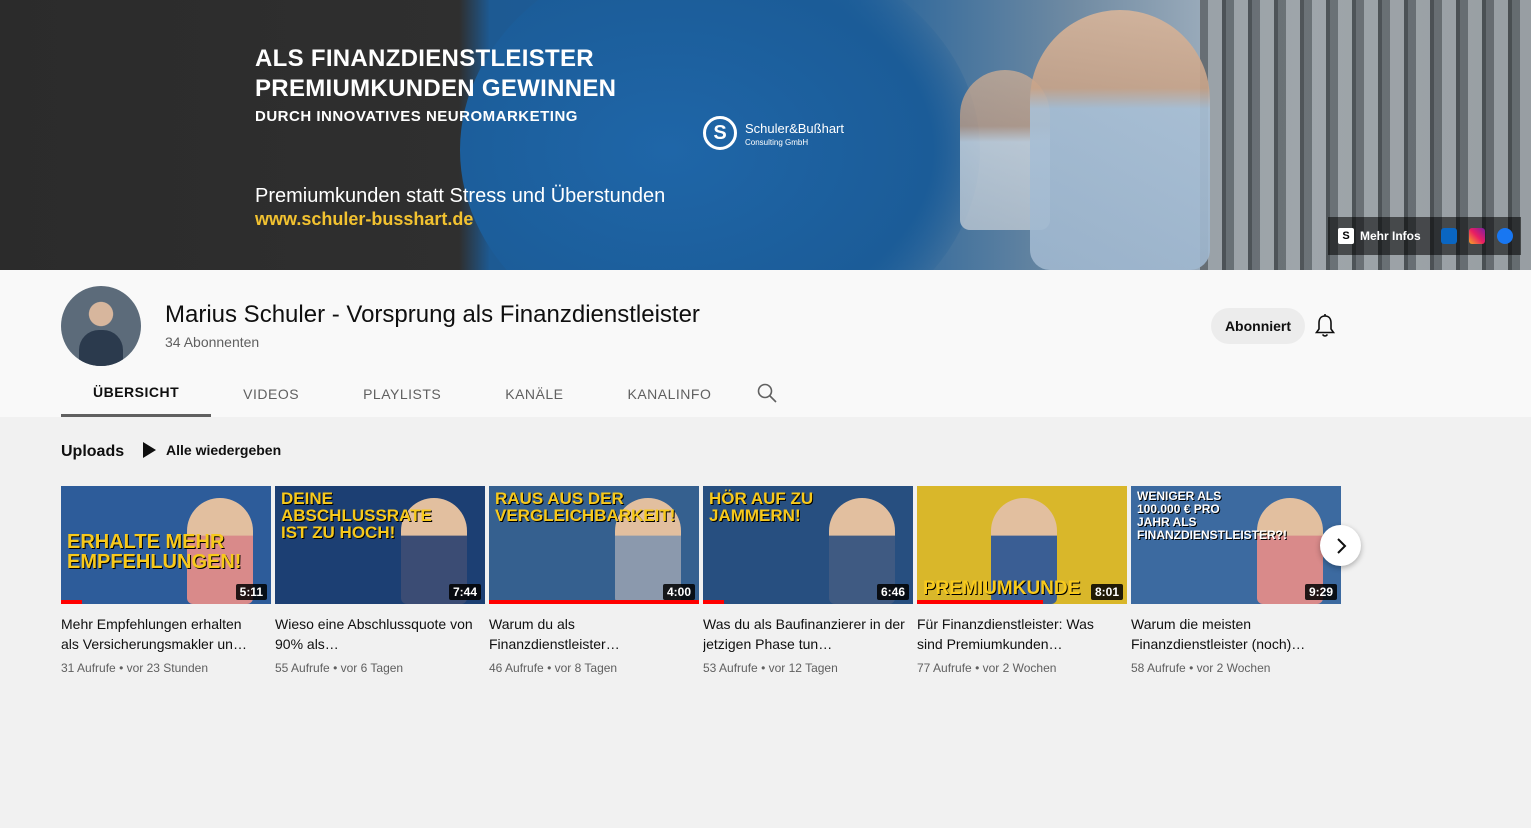 The width and height of the screenshot is (1531, 828). Describe the element at coordinates (212, 342) in the screenshot. I see `subscriber-count: 34 Abonnenten` at that location.